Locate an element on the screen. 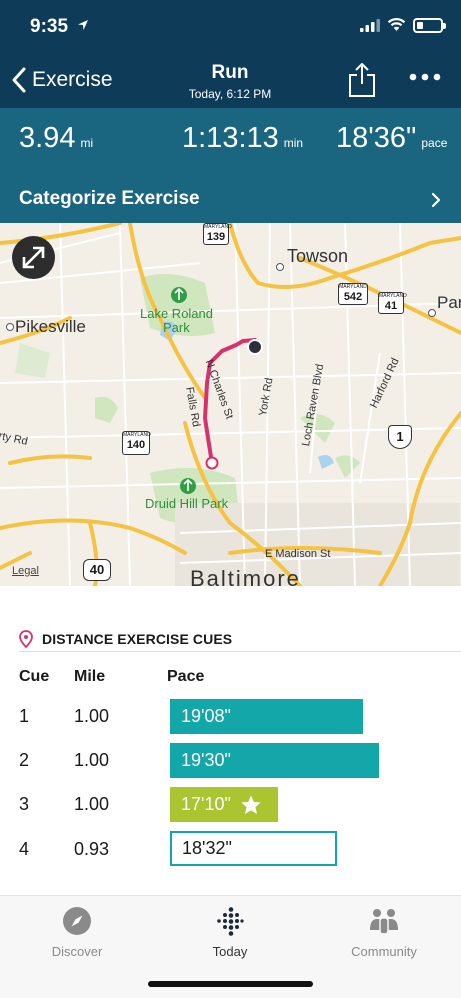 This screenshot has height=998, width=461. distance-stat: 3.94 mi is located at coordinates (56, 138).